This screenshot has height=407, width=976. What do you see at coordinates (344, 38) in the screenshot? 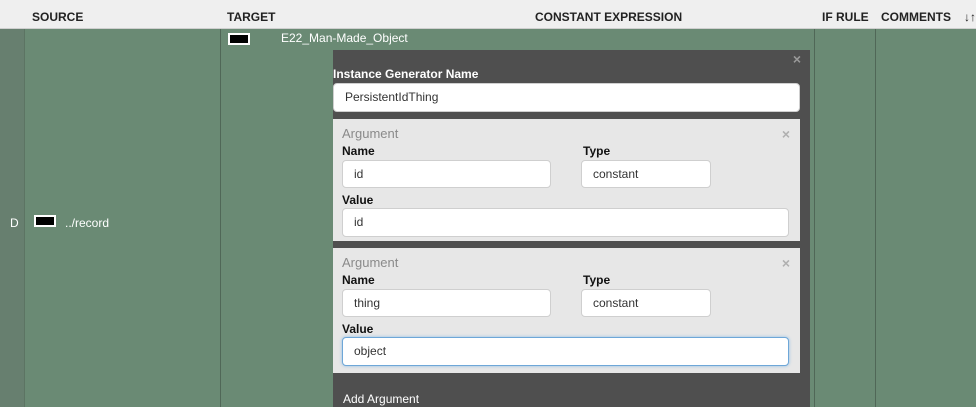
I see `target-class-label: E22_Man-Made_Object` at bounding box center [344, 38].